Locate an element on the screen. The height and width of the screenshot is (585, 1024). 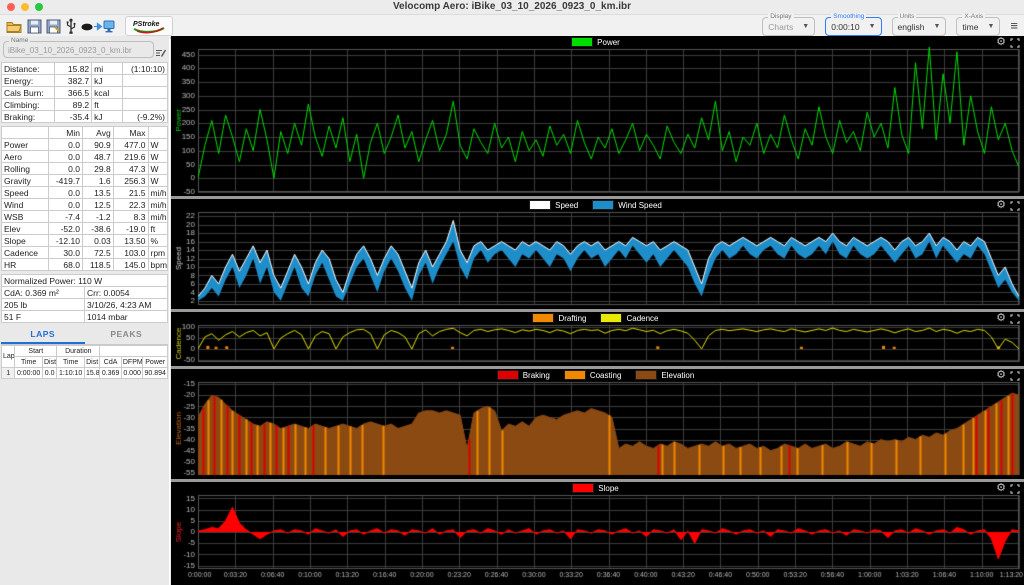
metric-row: Rolling 0.0 29.8 47.3 W is located at coordinates (84, 168).